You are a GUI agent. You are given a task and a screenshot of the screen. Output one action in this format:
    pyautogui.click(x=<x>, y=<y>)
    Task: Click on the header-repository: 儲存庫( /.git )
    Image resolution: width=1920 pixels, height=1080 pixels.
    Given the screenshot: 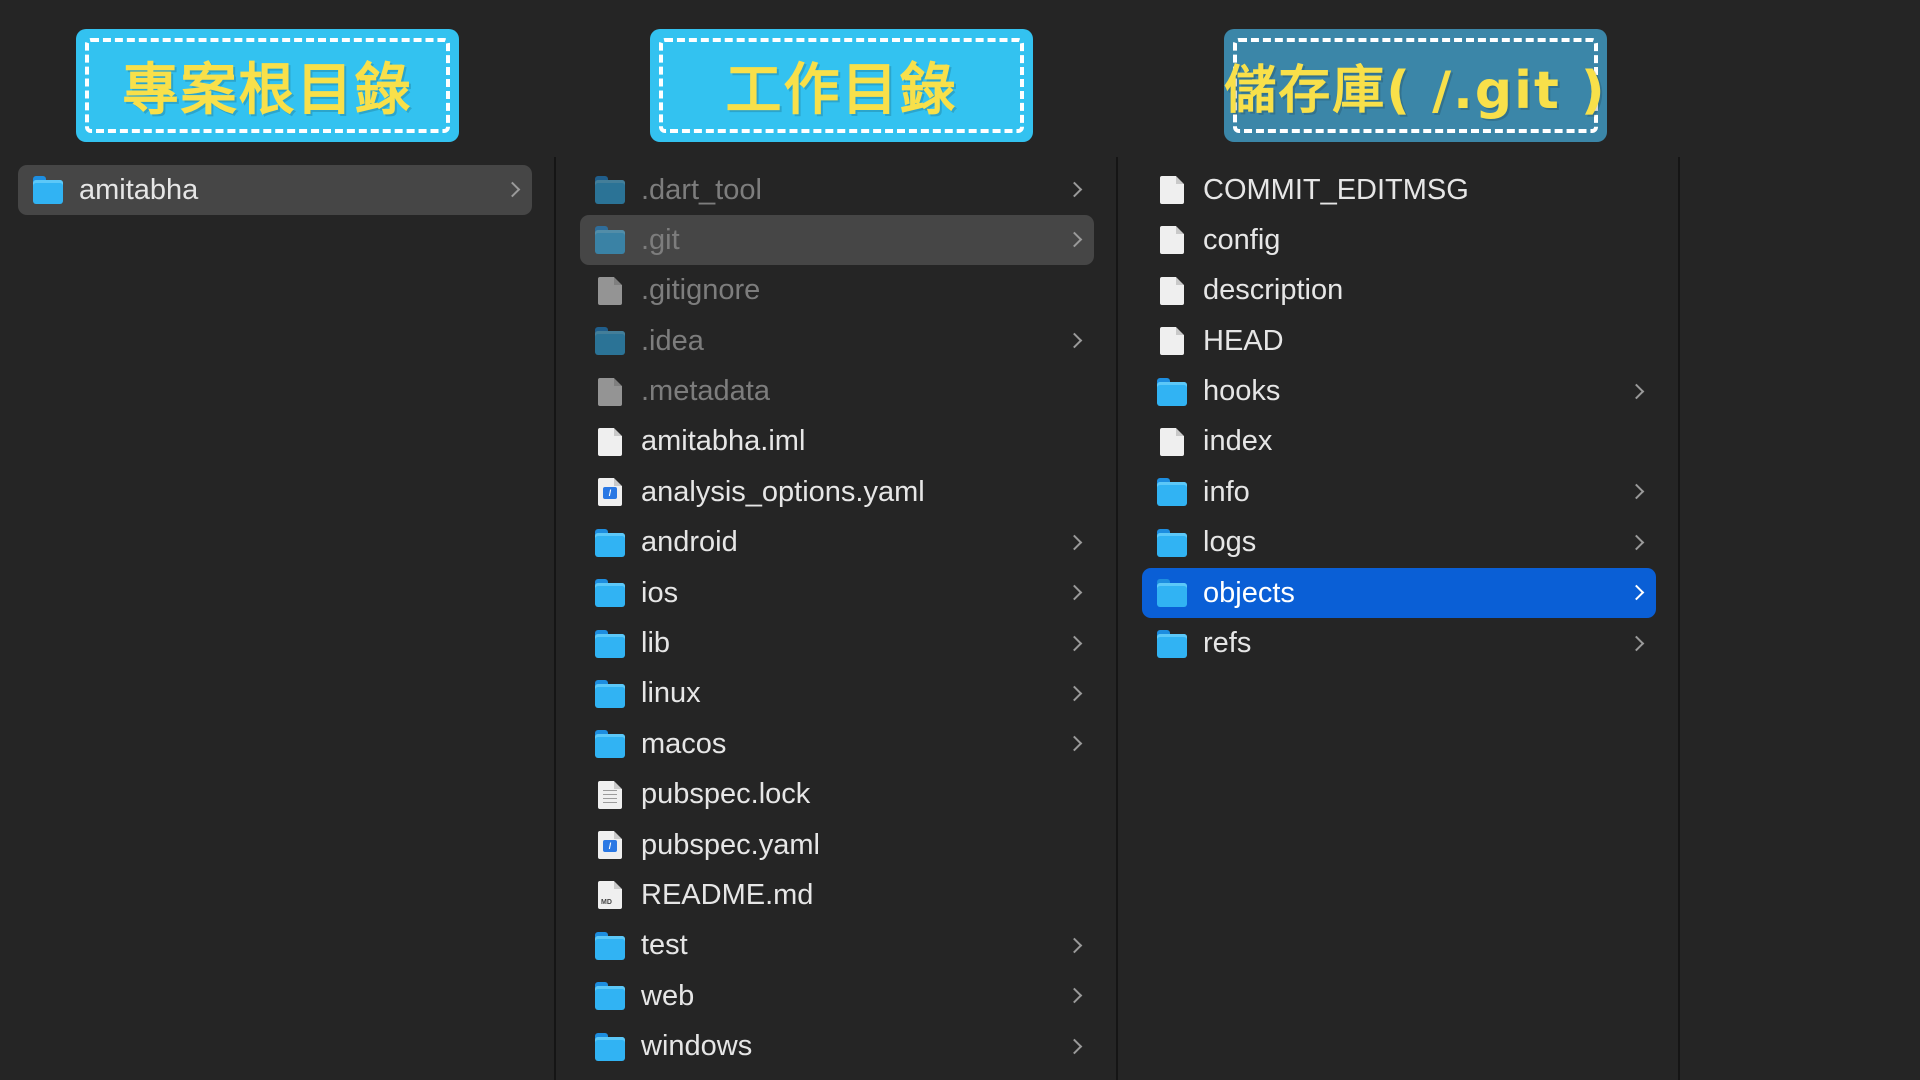 What is the action you would take?
    pyautogui.click(x=1415, y=85)
    